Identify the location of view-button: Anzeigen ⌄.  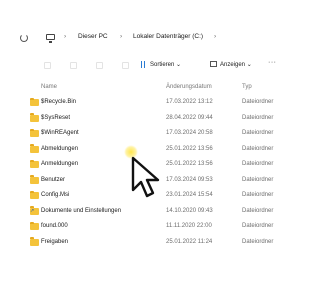
(231, 65).